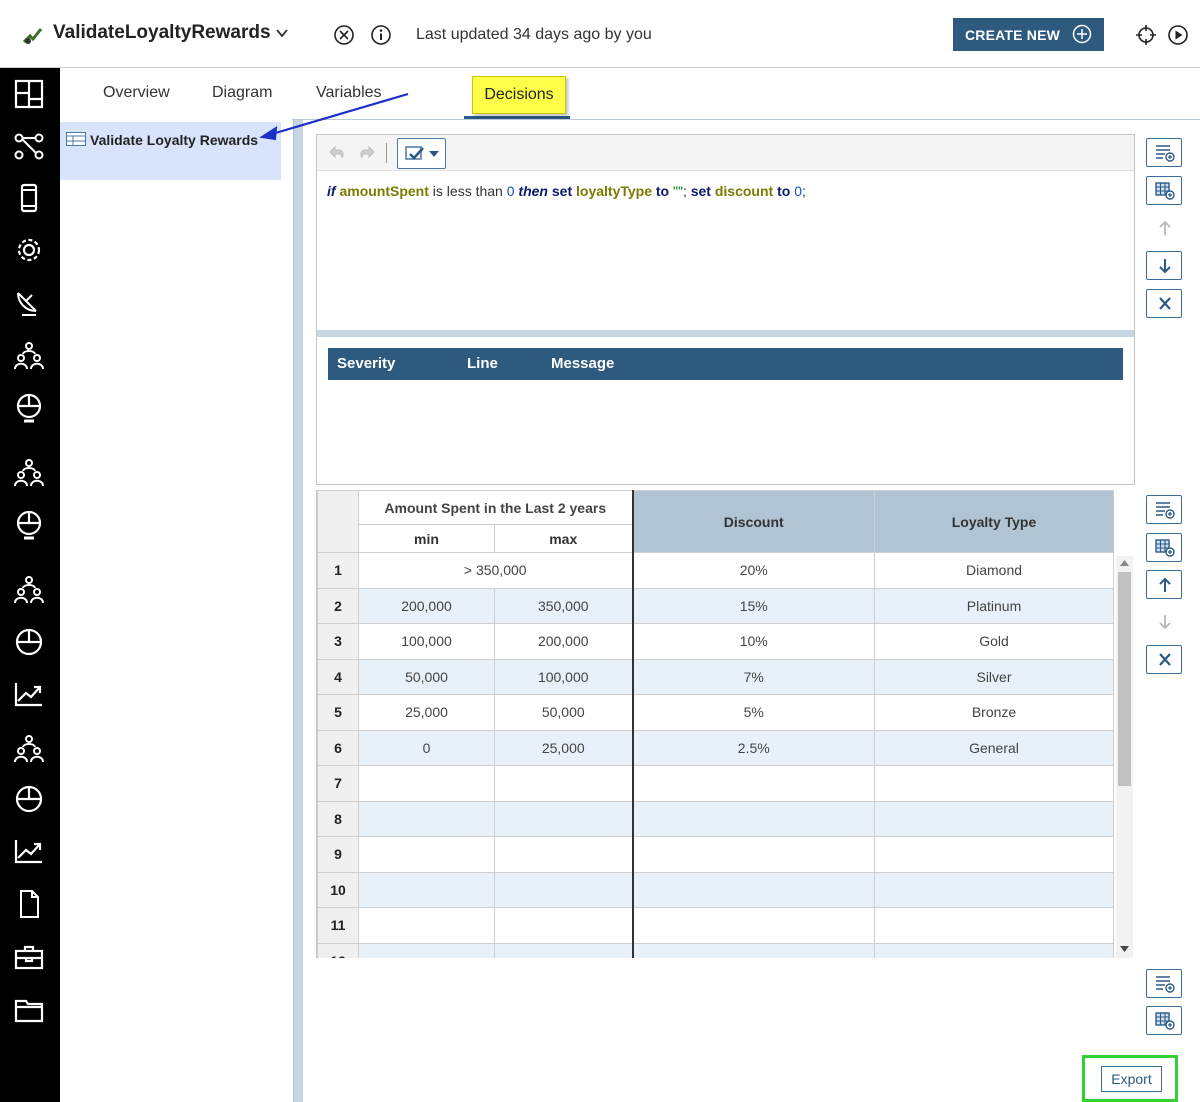  I want to click on message-header: Message, so click(582, 363).